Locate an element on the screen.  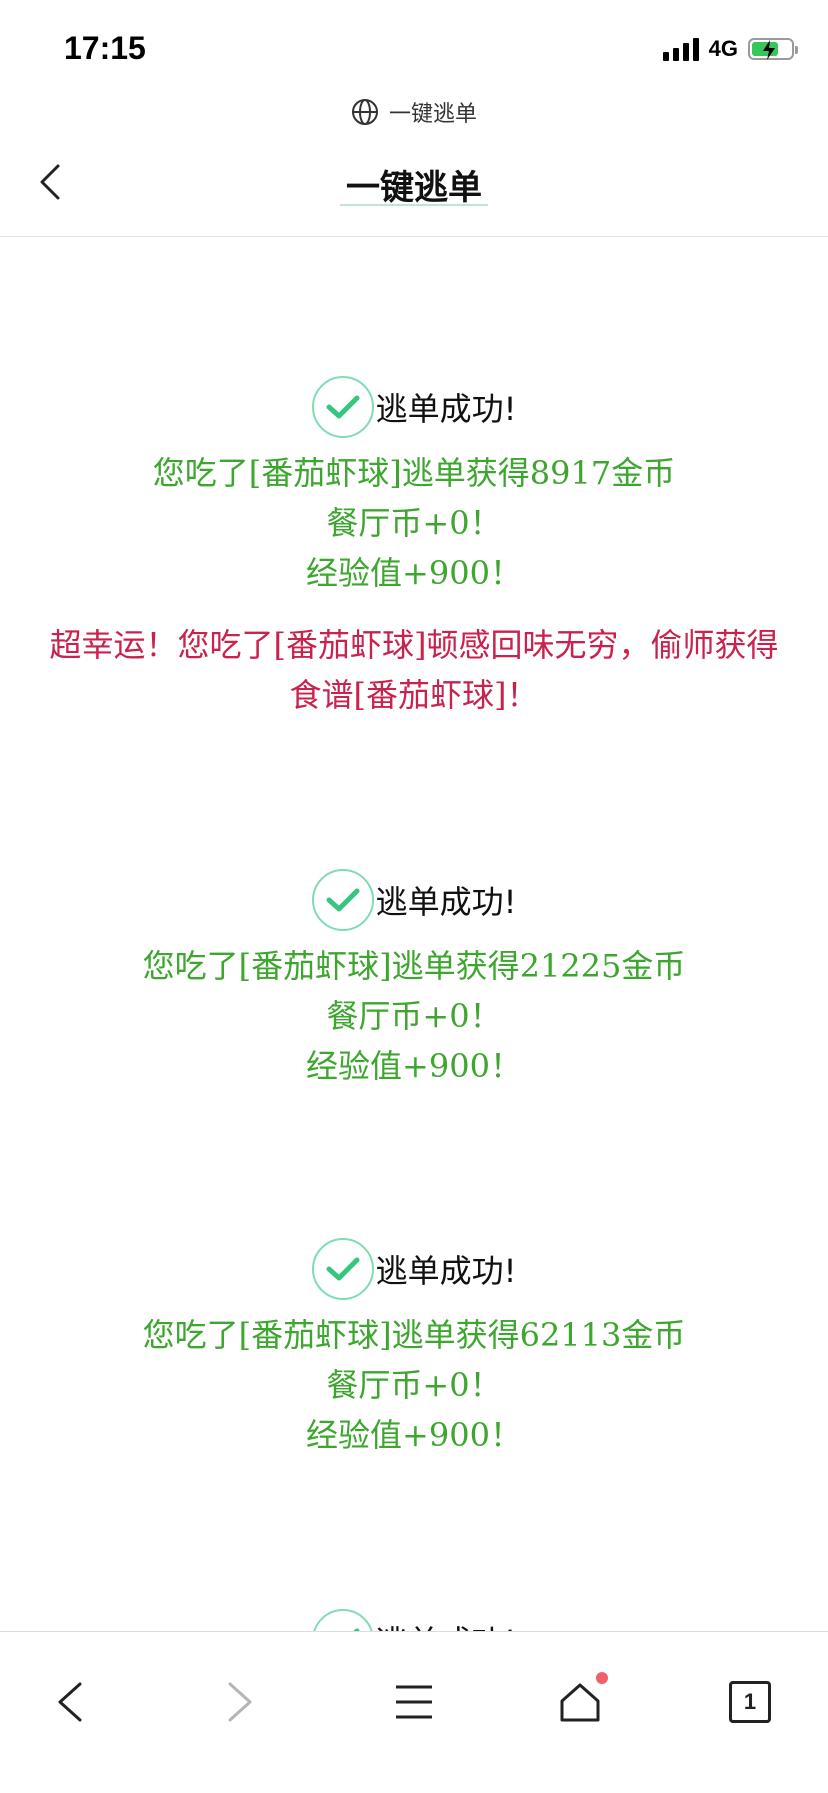
home-icon is located at coordinates (580, 1702).